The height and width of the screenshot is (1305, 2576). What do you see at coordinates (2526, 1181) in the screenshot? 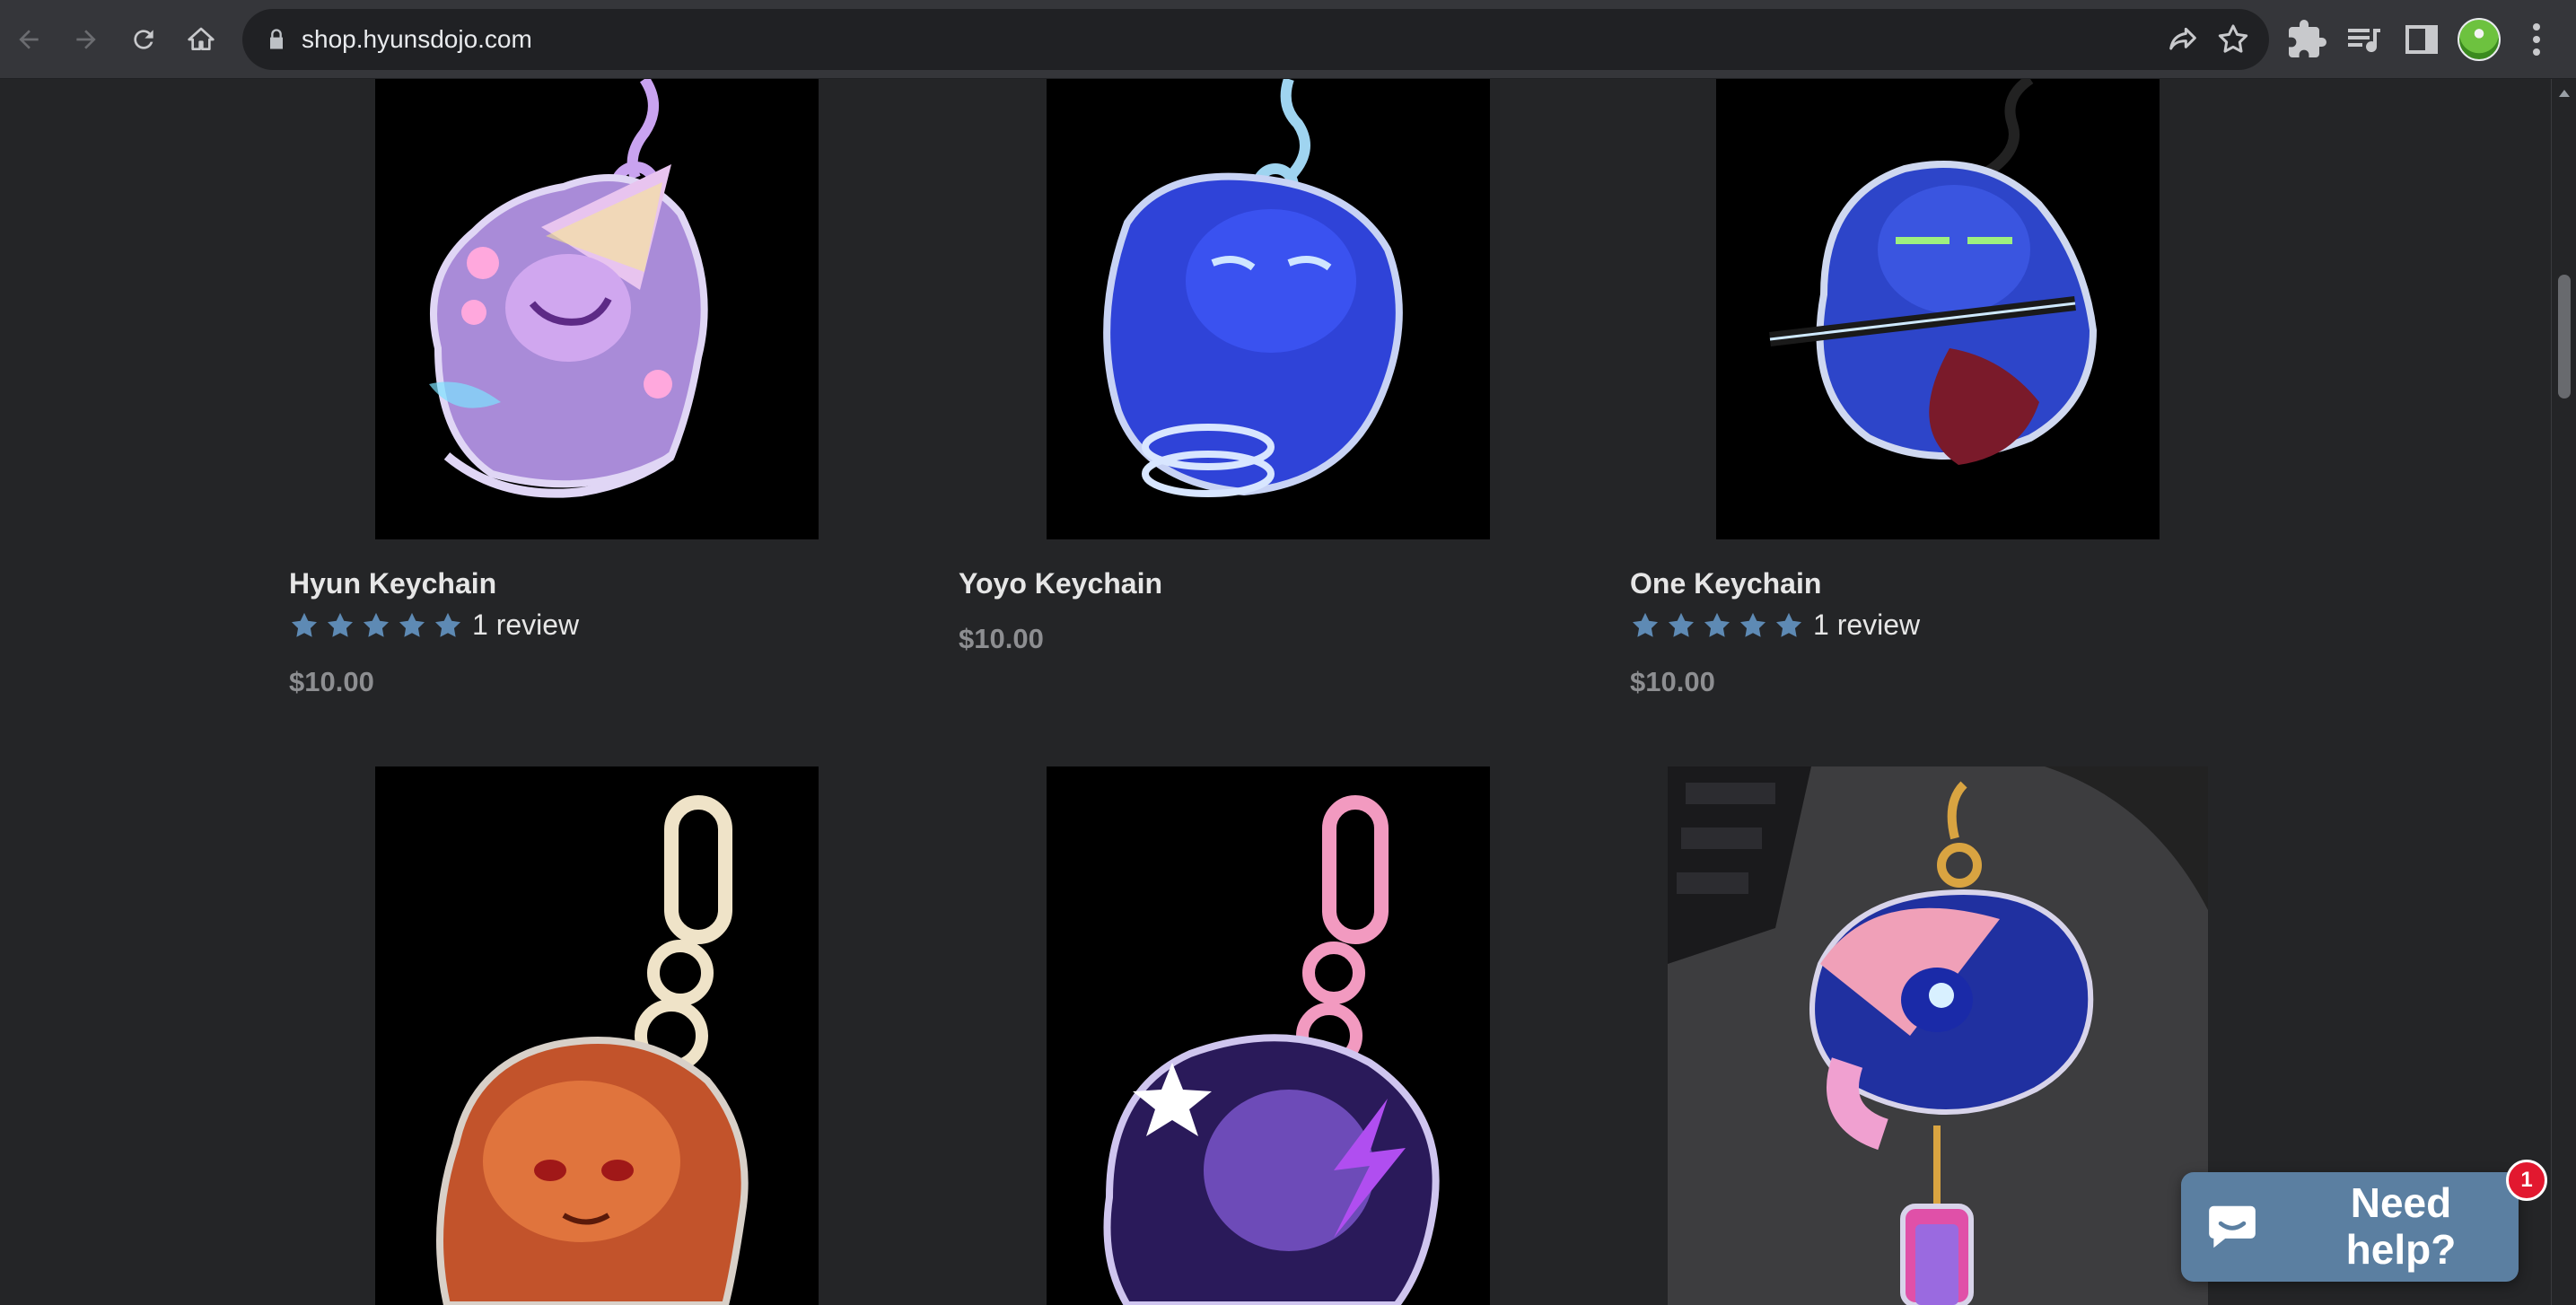
I see `notification-badge: 1` at bounding box center [2526, 1181].